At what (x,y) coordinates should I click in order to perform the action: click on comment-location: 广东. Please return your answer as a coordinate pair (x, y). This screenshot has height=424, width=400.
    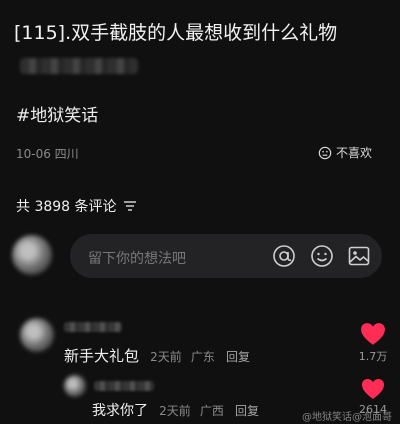
    Looking at the image, I should click on (202, 357).